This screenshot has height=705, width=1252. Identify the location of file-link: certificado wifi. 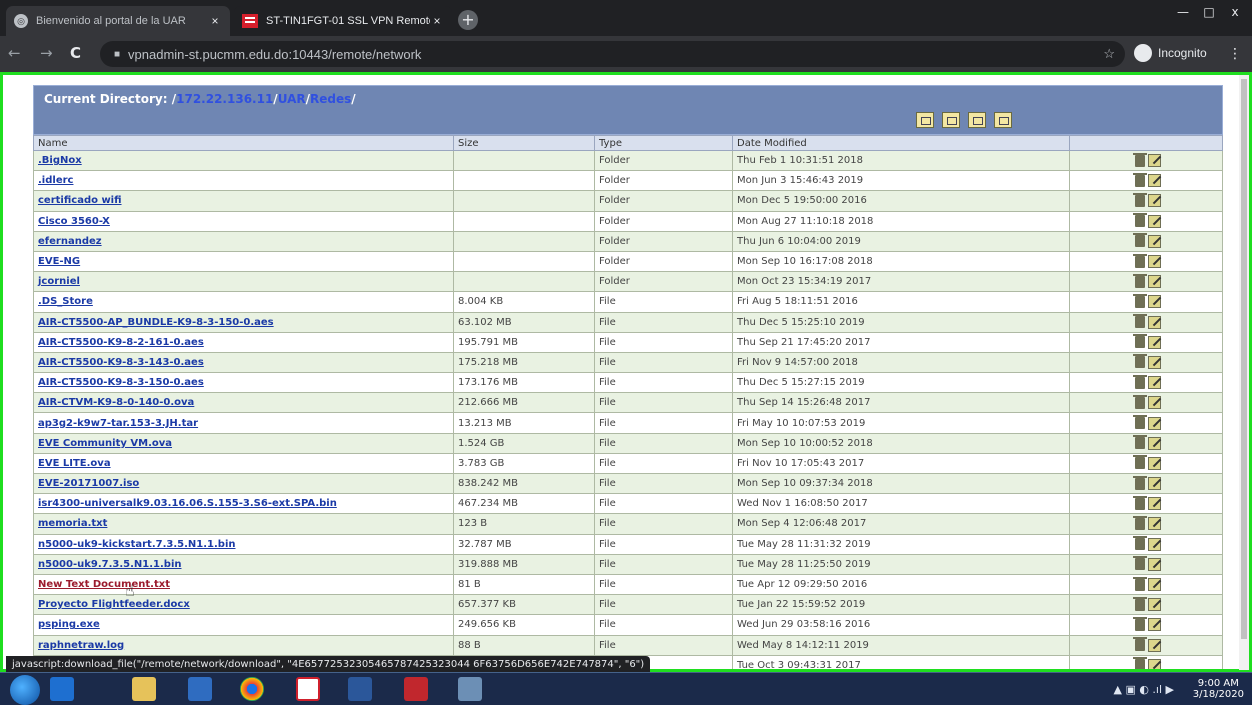
(80, 200).